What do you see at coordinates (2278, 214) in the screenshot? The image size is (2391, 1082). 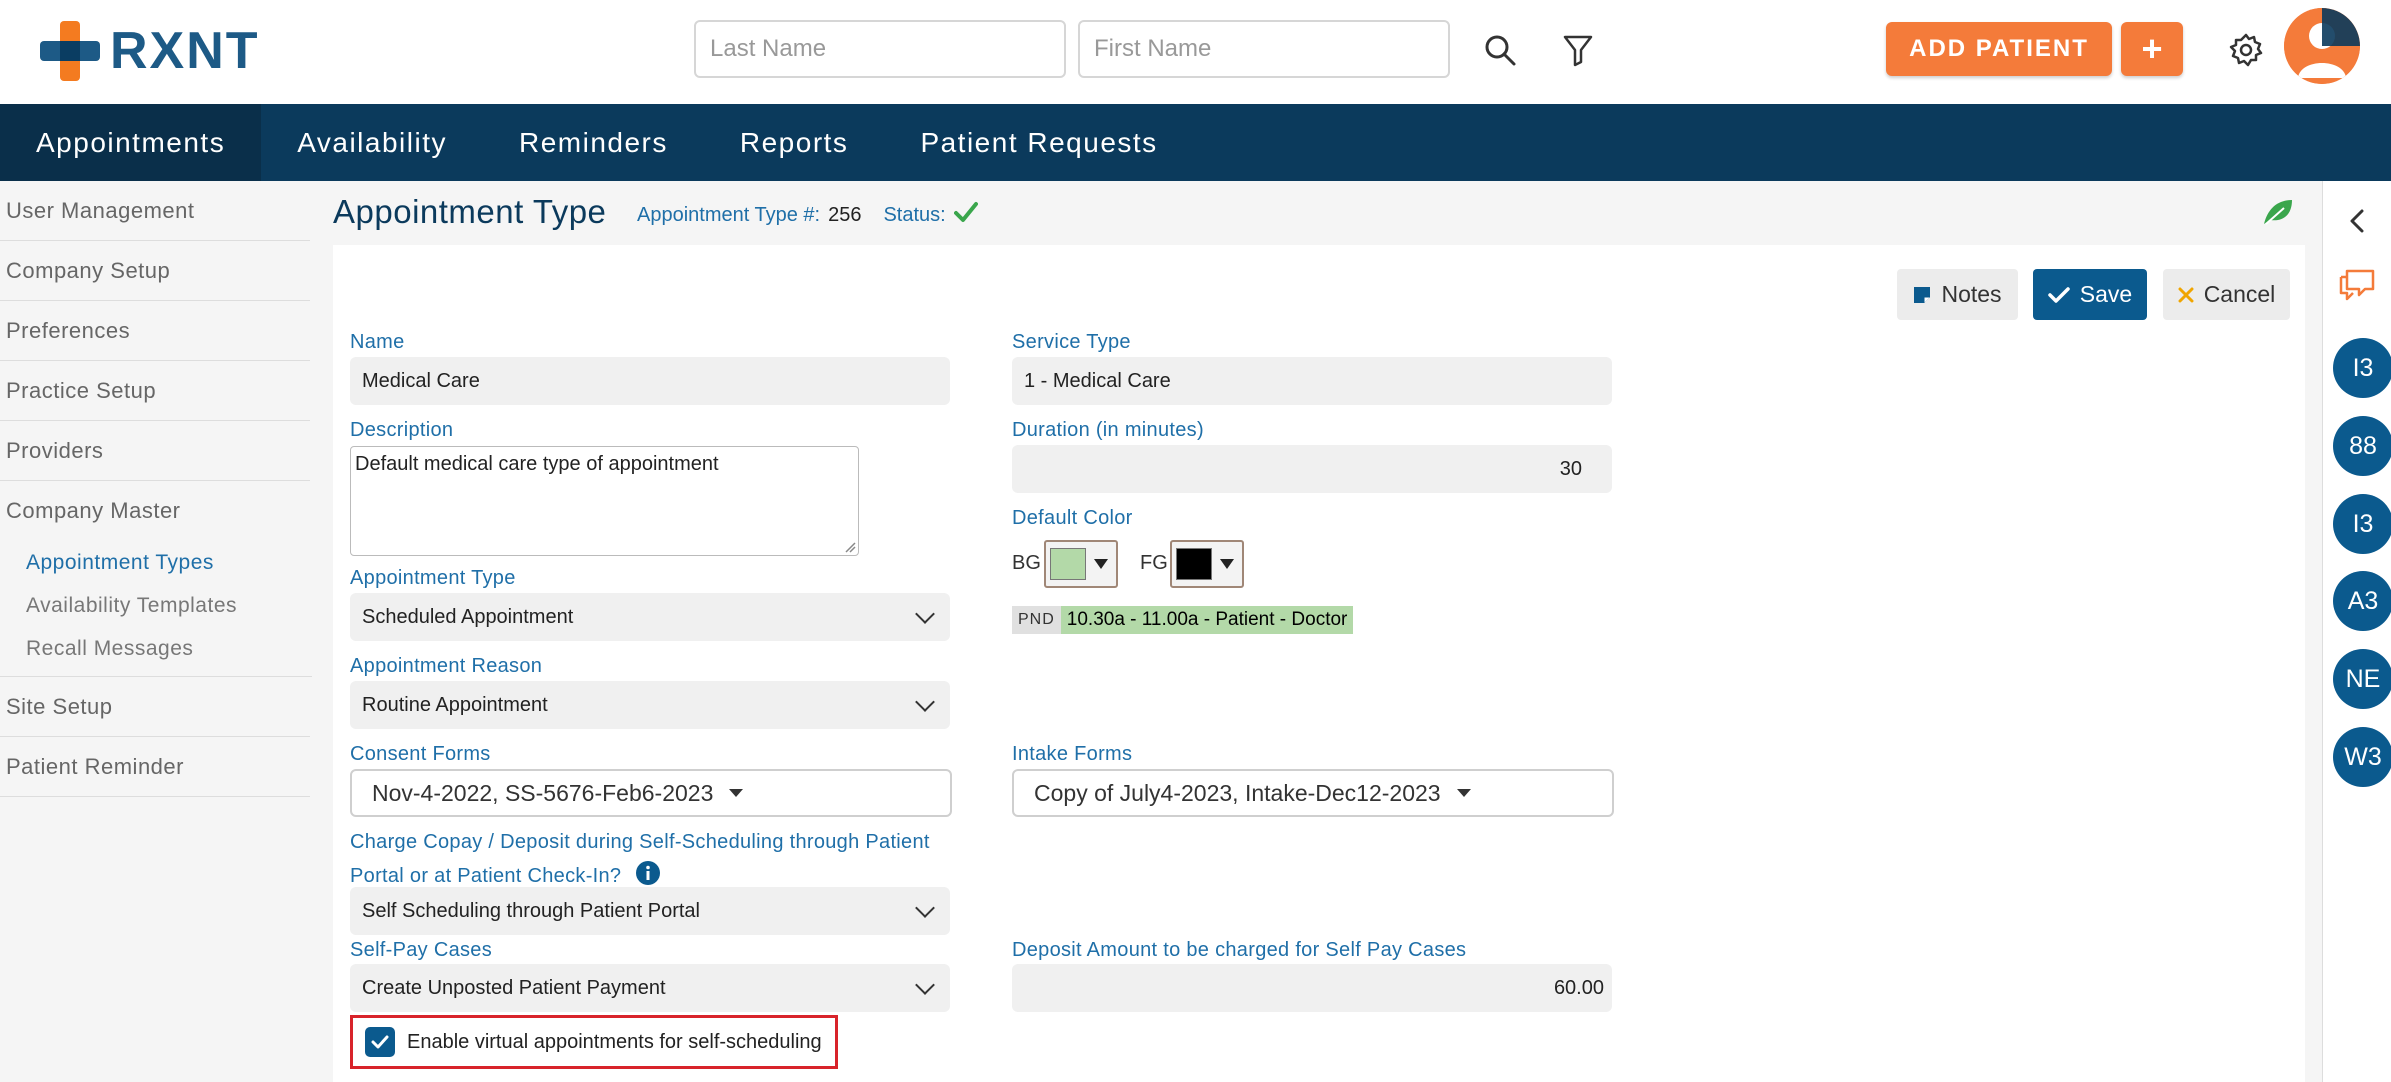 I see `leaf-icon` at bounding box center [2278, 214].